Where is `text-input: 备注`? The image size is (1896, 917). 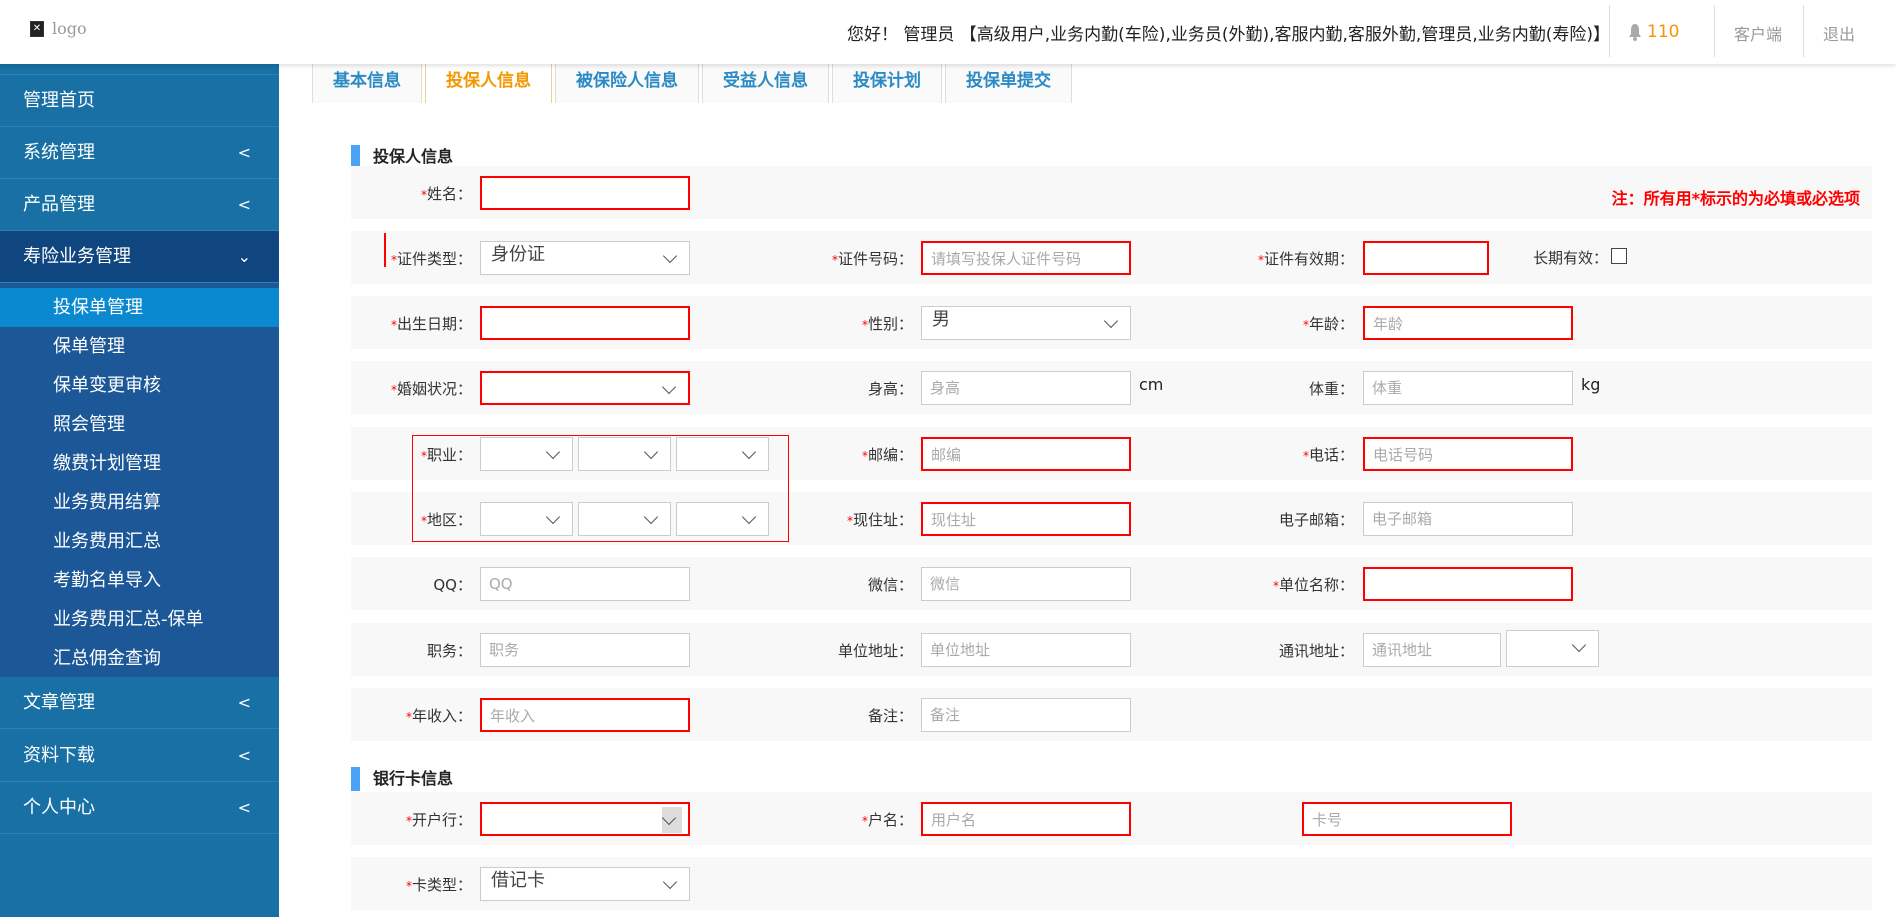
text-input: 备注 is located at coordinates (1026, 715).